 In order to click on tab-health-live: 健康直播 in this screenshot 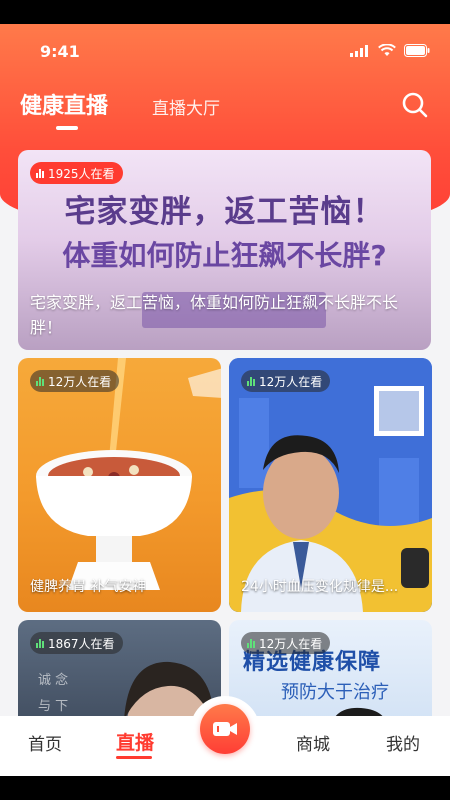, I will do `click(64, 104)`.